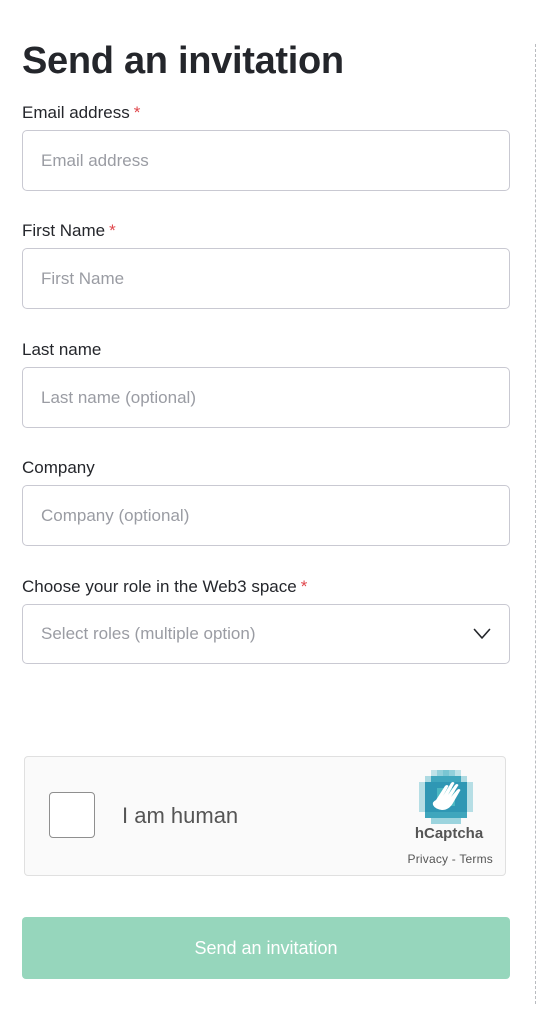 The image size is (538, 1010). I want to click on role-label: Choose your role in the Web3 space *, so click(164, 587).